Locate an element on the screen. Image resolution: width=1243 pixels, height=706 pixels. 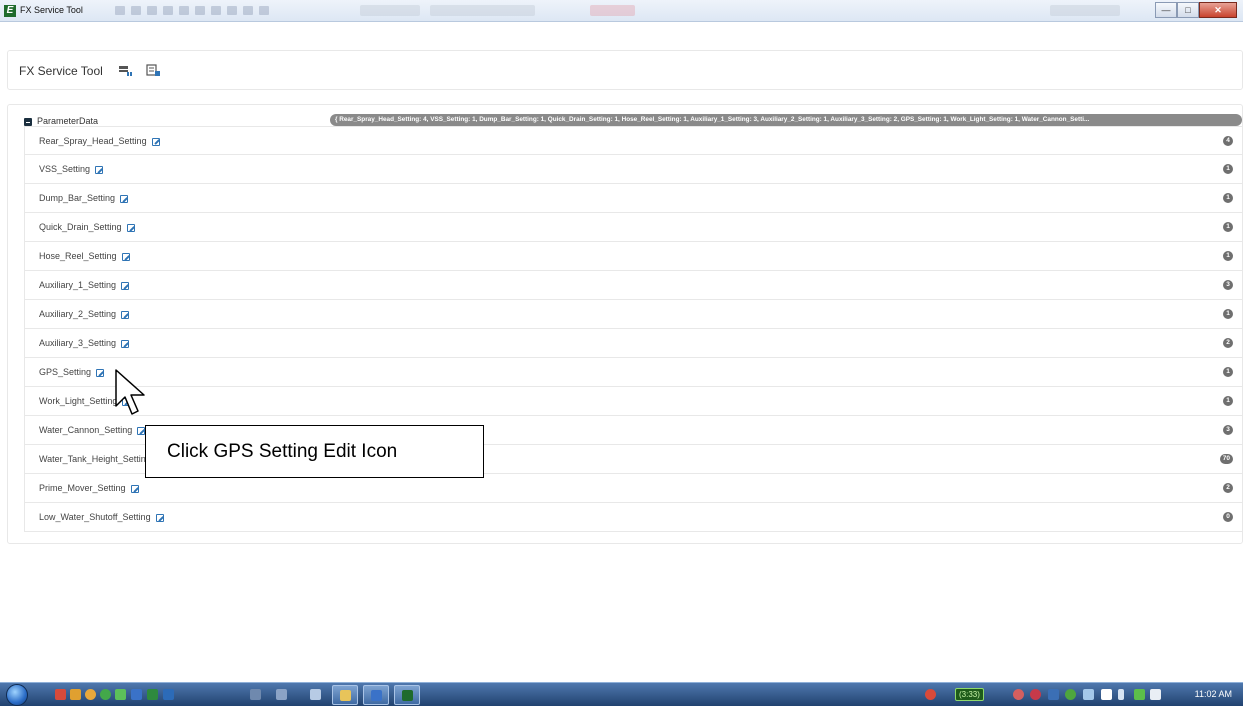
taskbar-fx-tool-button is located at coordinates (407, 695).